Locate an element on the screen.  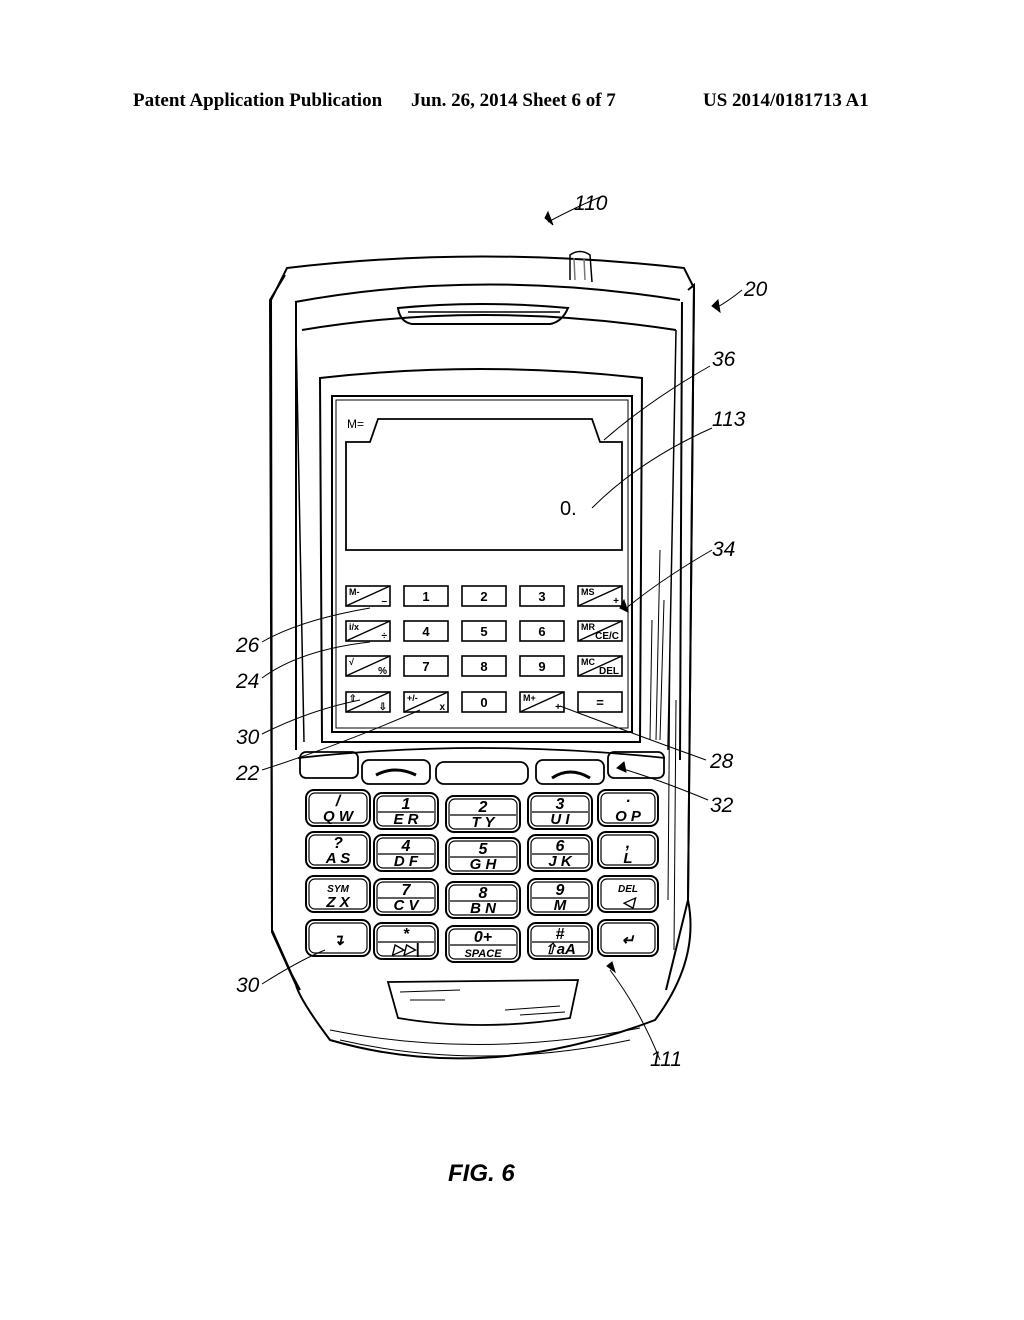
ref-36: 36 is located at coordinates (724, 359).